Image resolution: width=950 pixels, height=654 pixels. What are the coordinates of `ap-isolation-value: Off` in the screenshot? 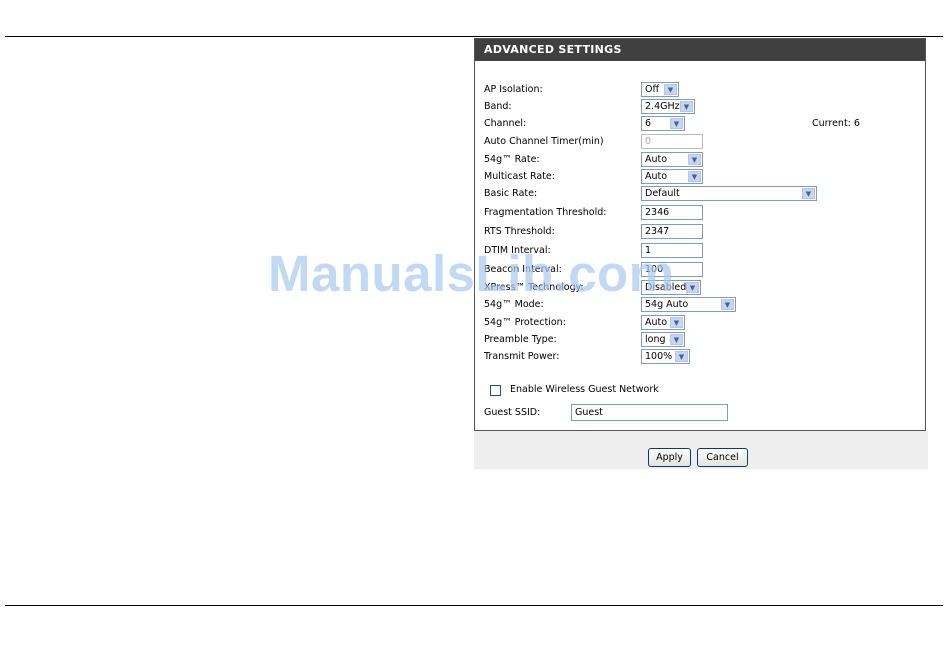 It's located at (652, 89).